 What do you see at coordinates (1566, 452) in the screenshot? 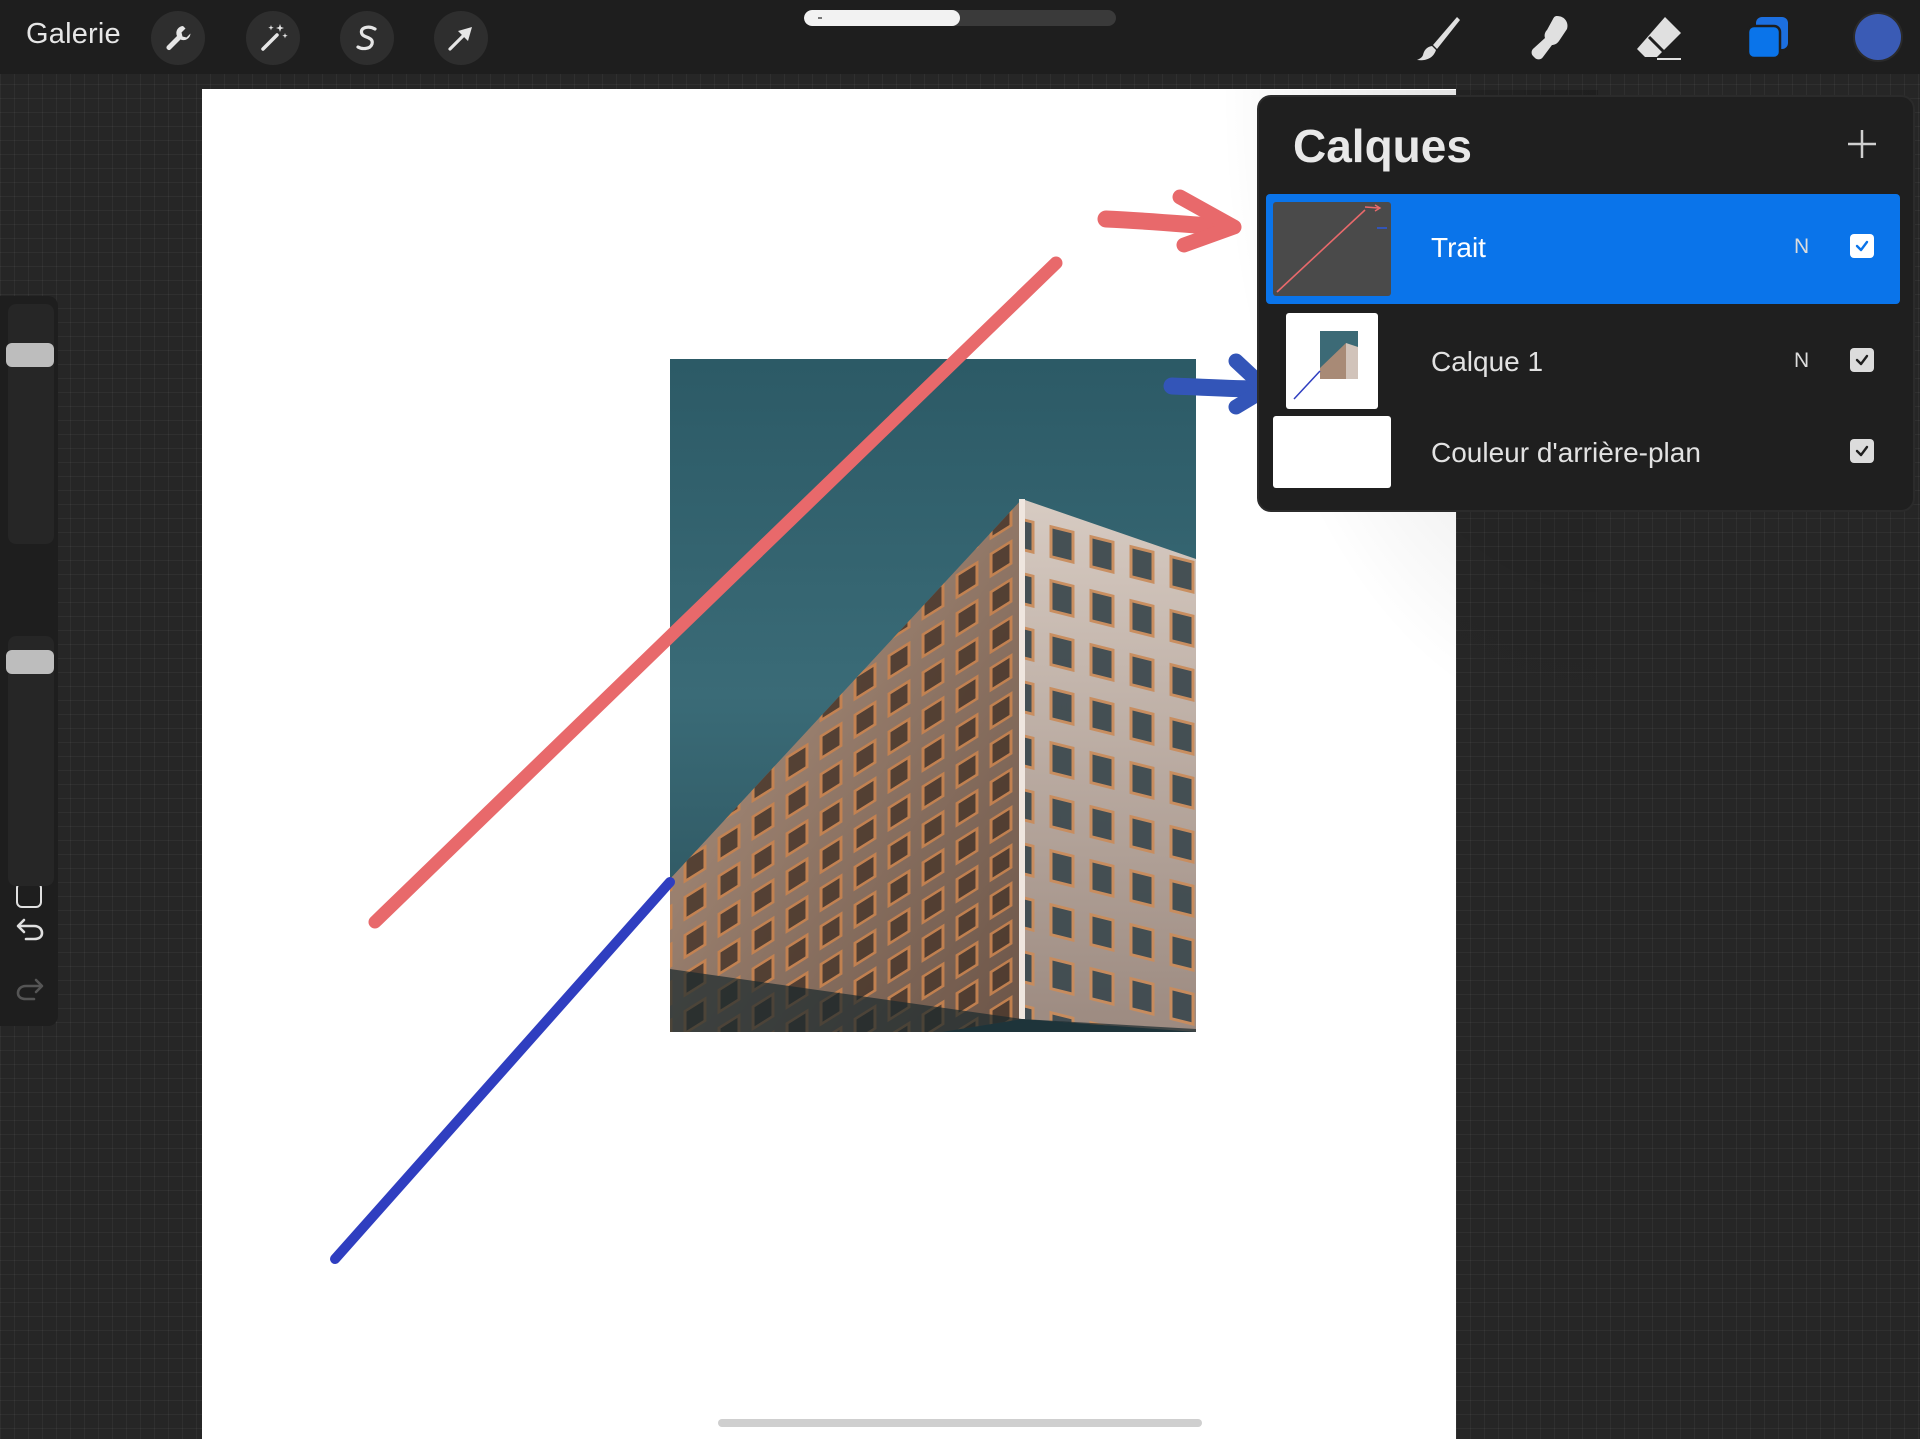
I see `layer-name: Couleur d'arrière-plan` at bounding box center [1566, 452].